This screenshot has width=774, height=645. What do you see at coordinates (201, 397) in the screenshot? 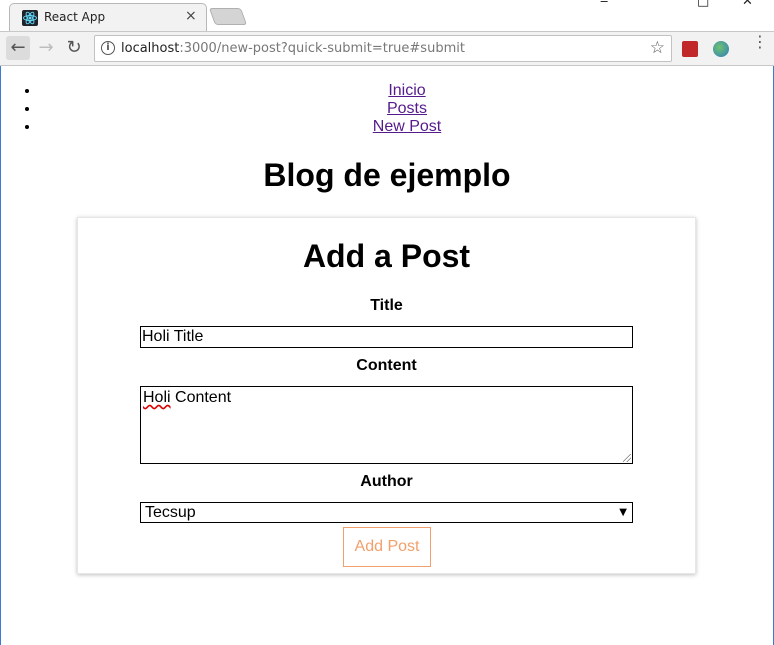
I see `content-text: Content` at bounding box center [201, 397].